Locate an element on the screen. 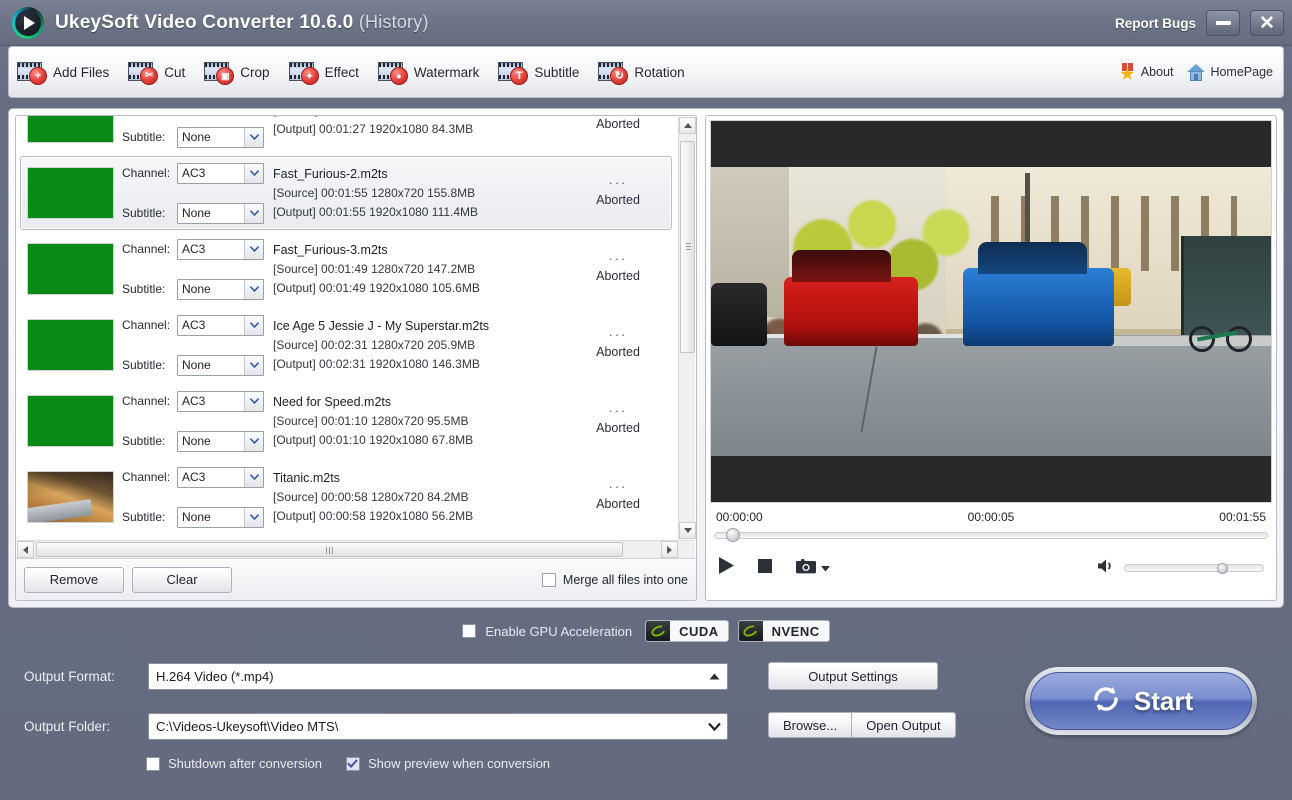 The height and width of the screenshot is (800, 1292). homepage-button: HomePage is located at coordinates (1230, 72).